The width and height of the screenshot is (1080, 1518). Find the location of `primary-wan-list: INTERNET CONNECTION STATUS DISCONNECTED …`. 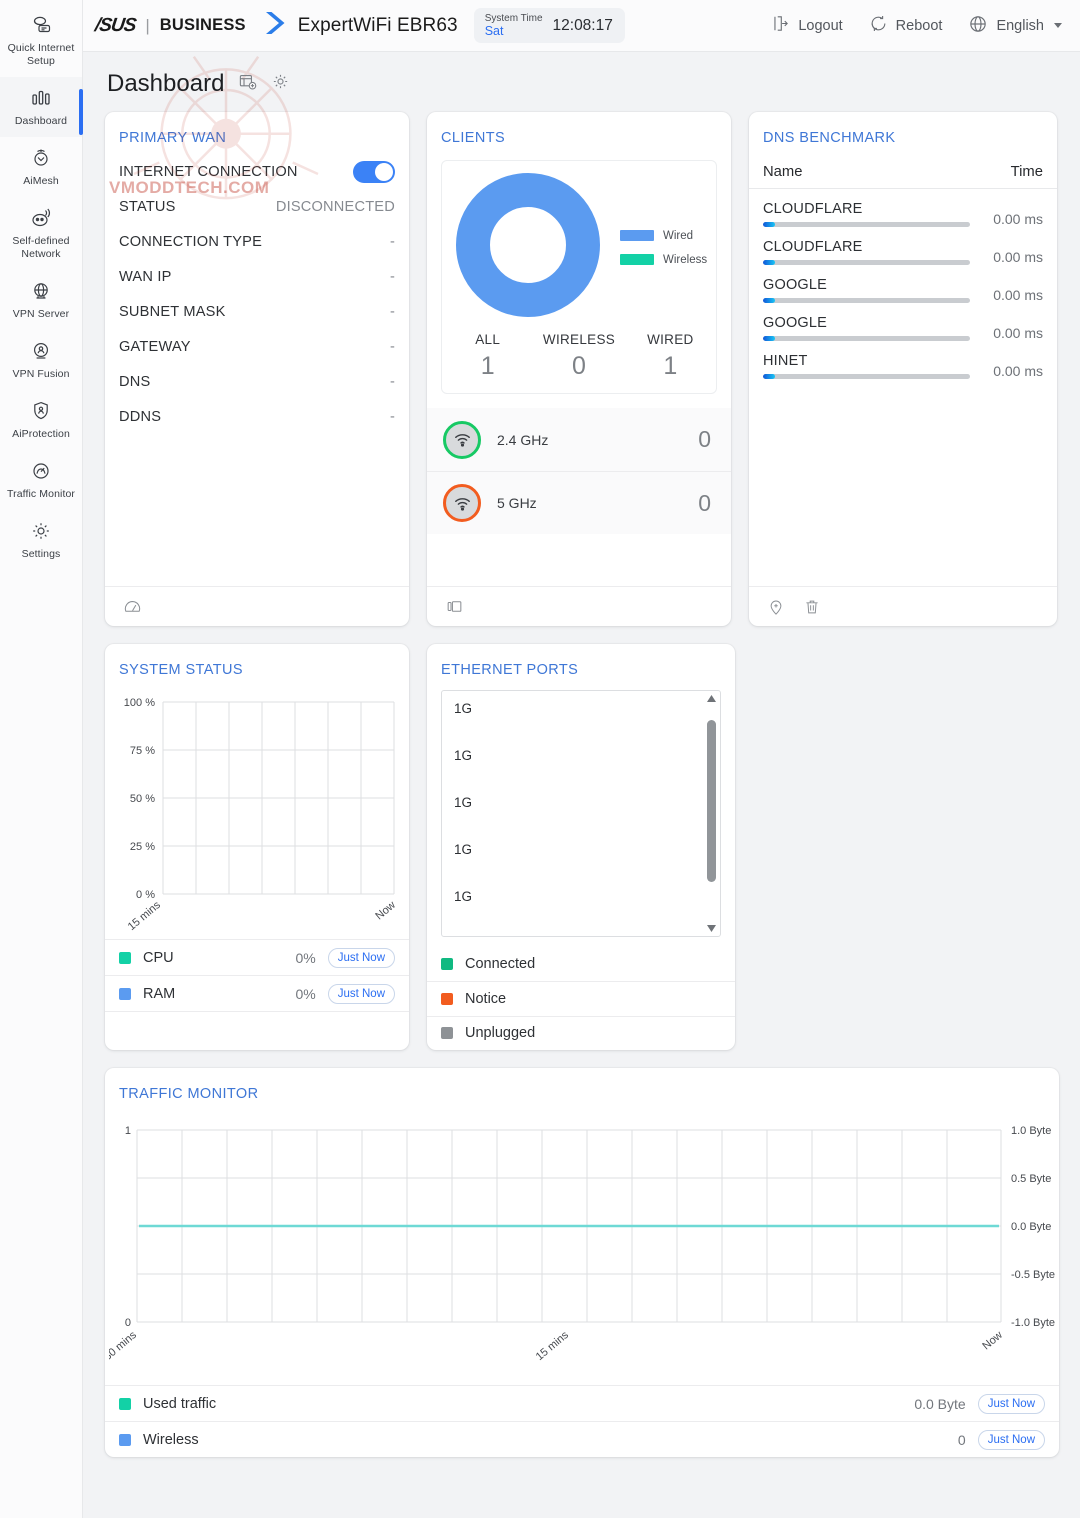

primary-wan-list: INTERNET CONNECTION STATUS DISCONNECTED … is located at coordinates (257, 290).